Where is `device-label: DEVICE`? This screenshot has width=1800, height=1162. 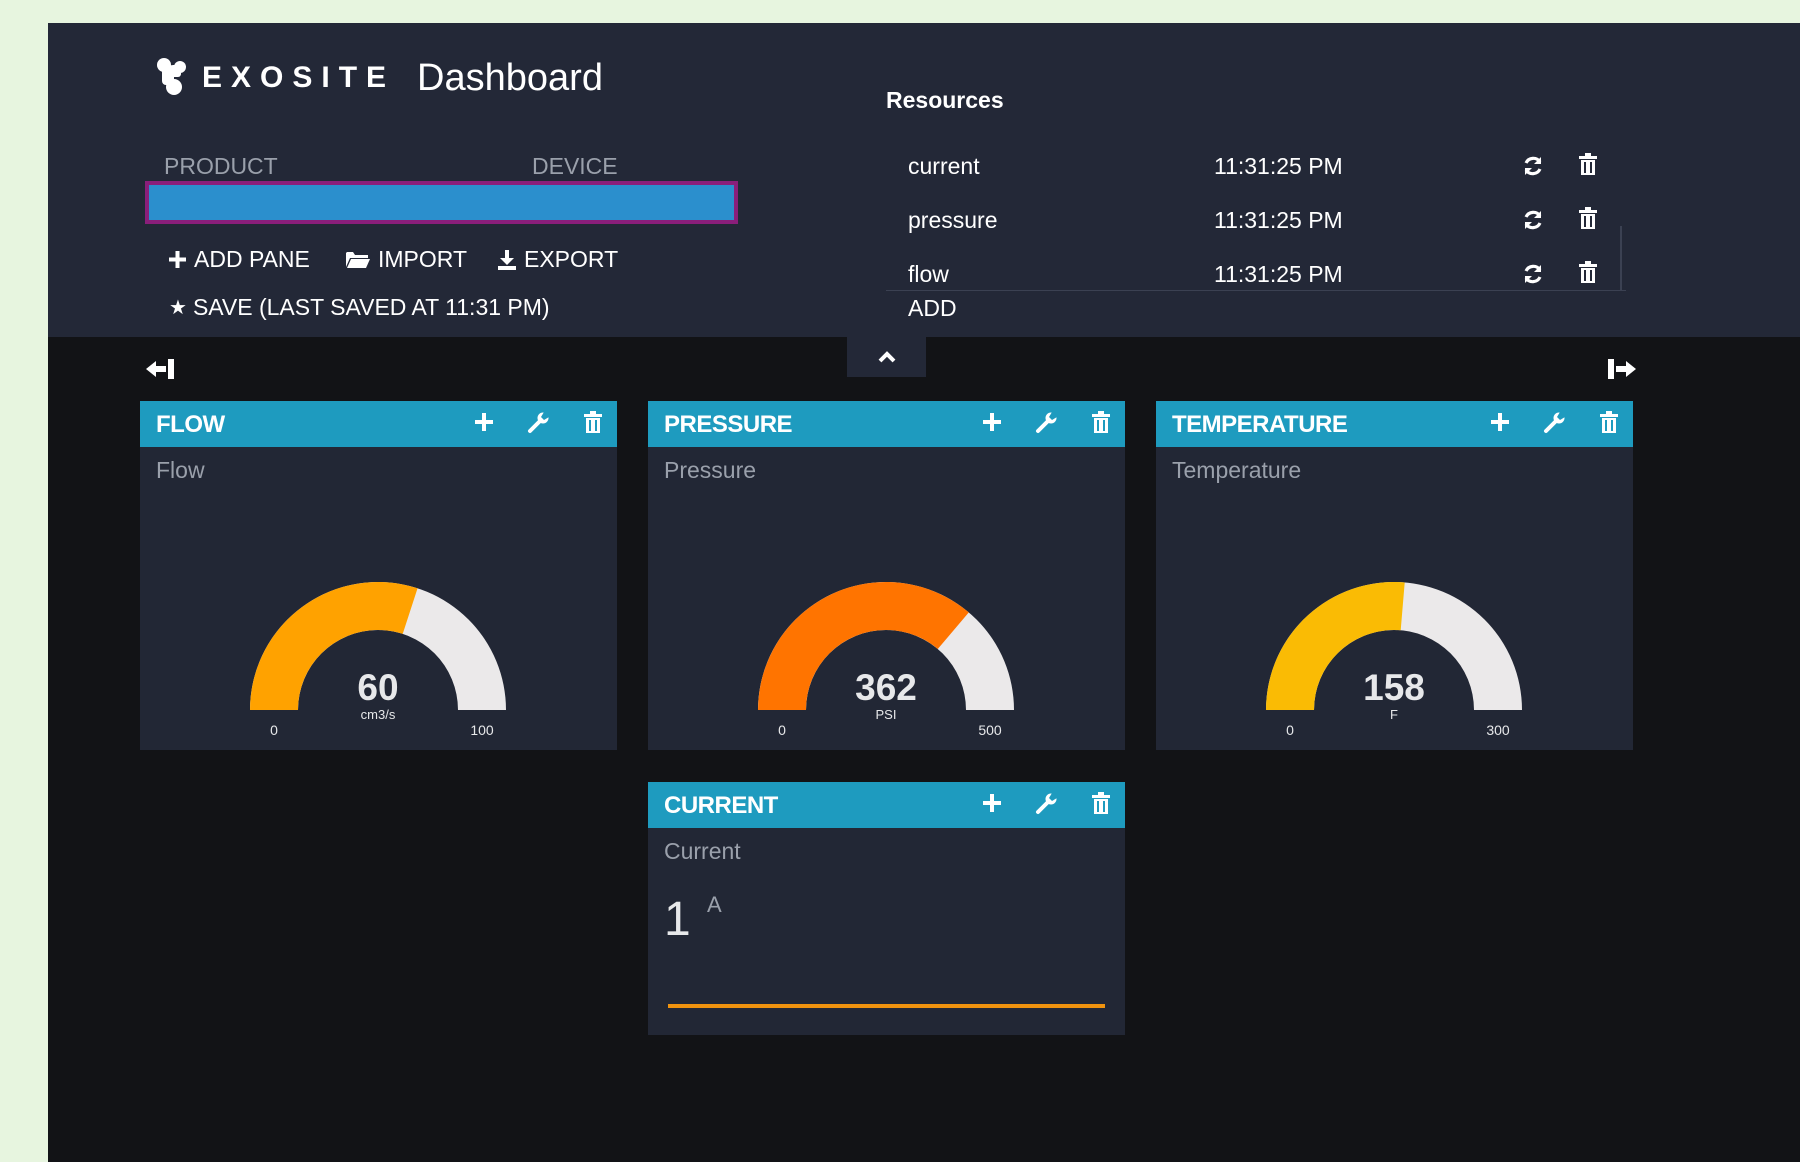 device-label: DEVICE is located at coordinates (575, 166).